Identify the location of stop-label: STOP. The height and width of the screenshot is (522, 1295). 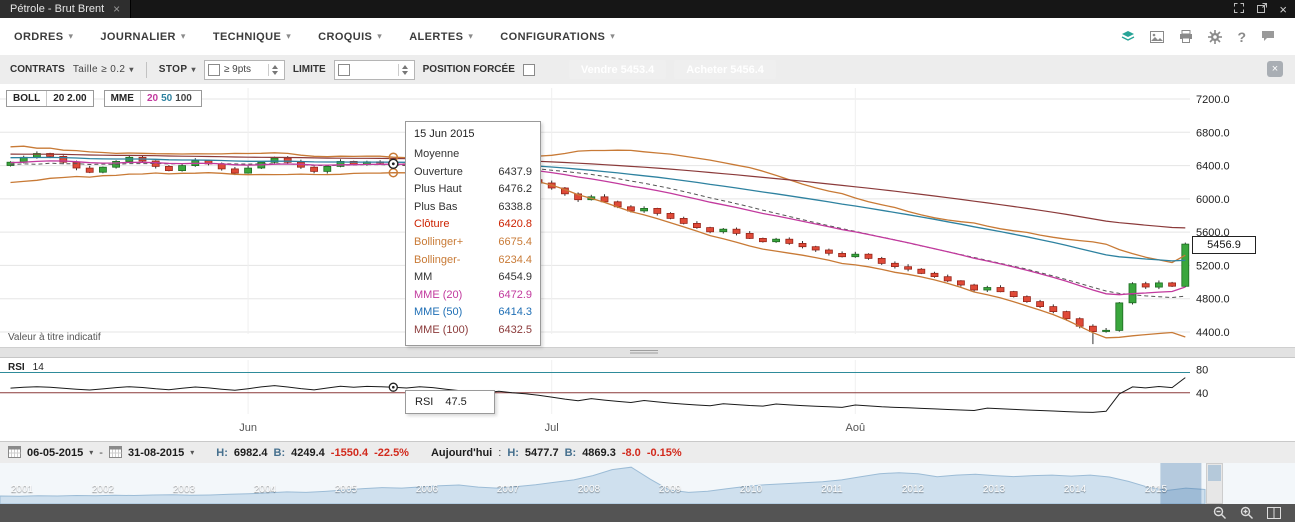
(173, 69).